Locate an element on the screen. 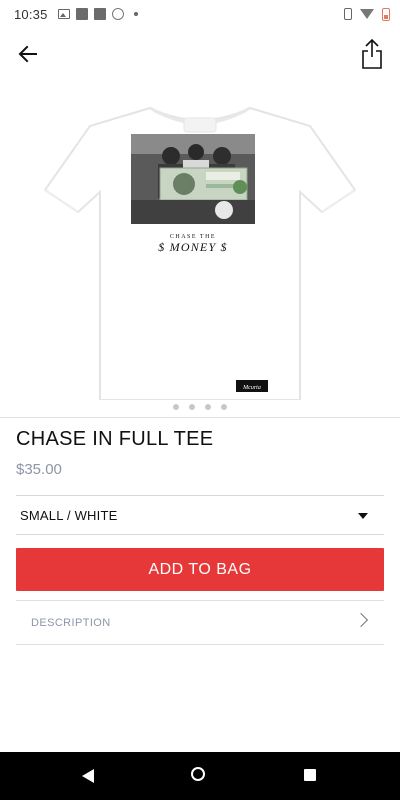  description-row: DESCRIPTION is located at coordinates (200, 622).